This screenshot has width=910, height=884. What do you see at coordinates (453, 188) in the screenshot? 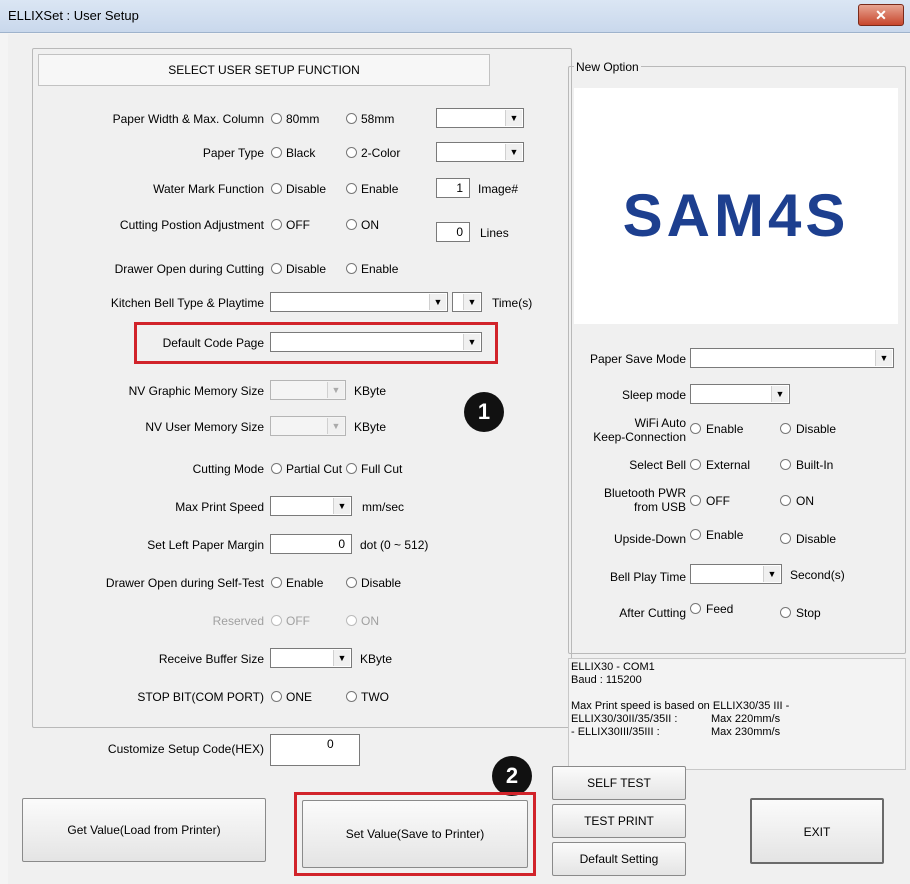
I see `image-number-field: 1` at bounding box center [453, 188].